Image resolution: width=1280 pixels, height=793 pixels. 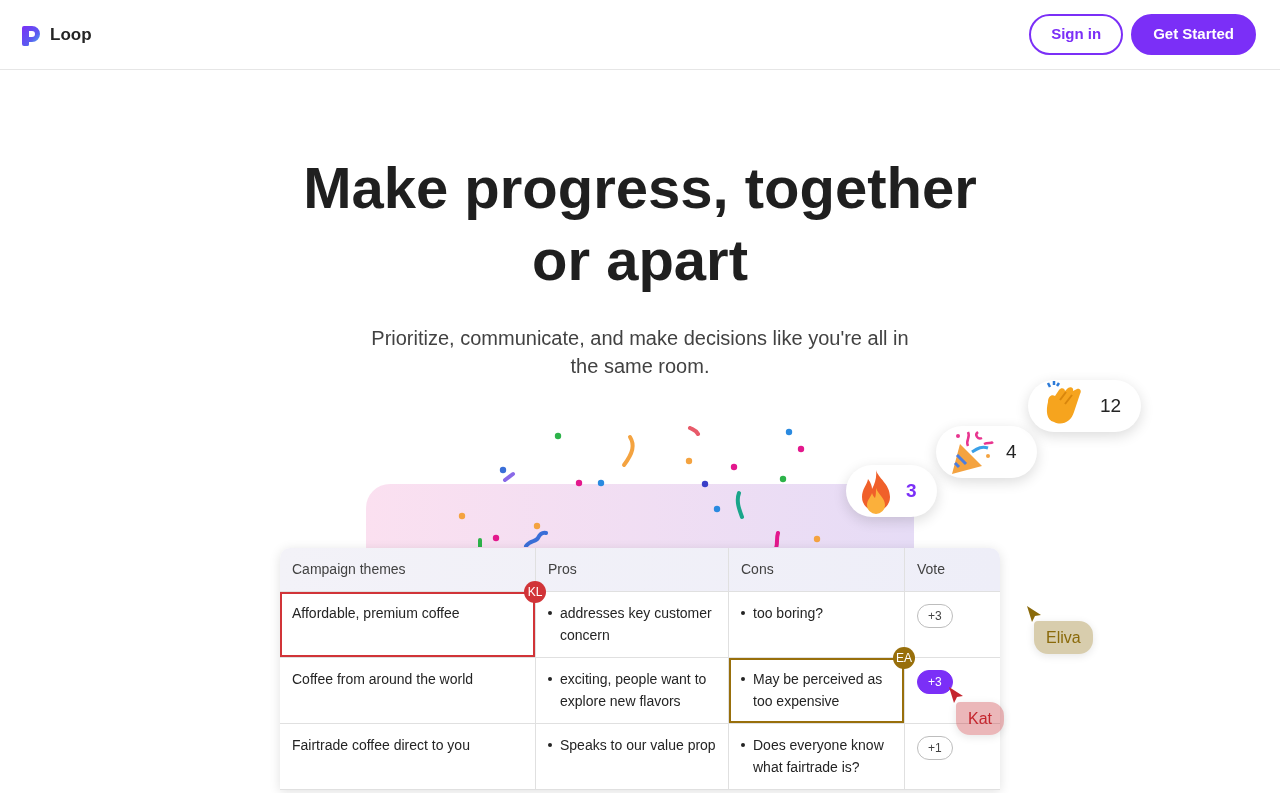 What do you see at coordinates (986, 452) in the screenshot?
I see `reaction-pill: 4` at bounding box center [986, 452].